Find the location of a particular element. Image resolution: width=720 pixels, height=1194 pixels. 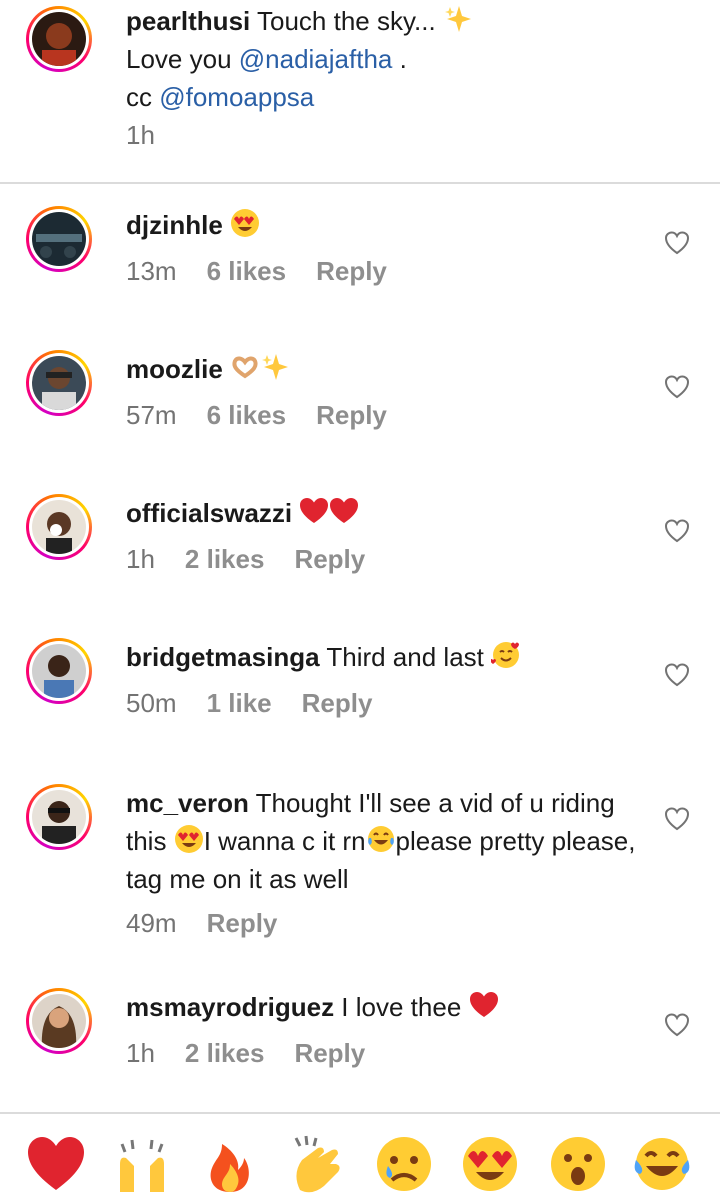

comment-time: 49m is located at coordinates (151, 923).